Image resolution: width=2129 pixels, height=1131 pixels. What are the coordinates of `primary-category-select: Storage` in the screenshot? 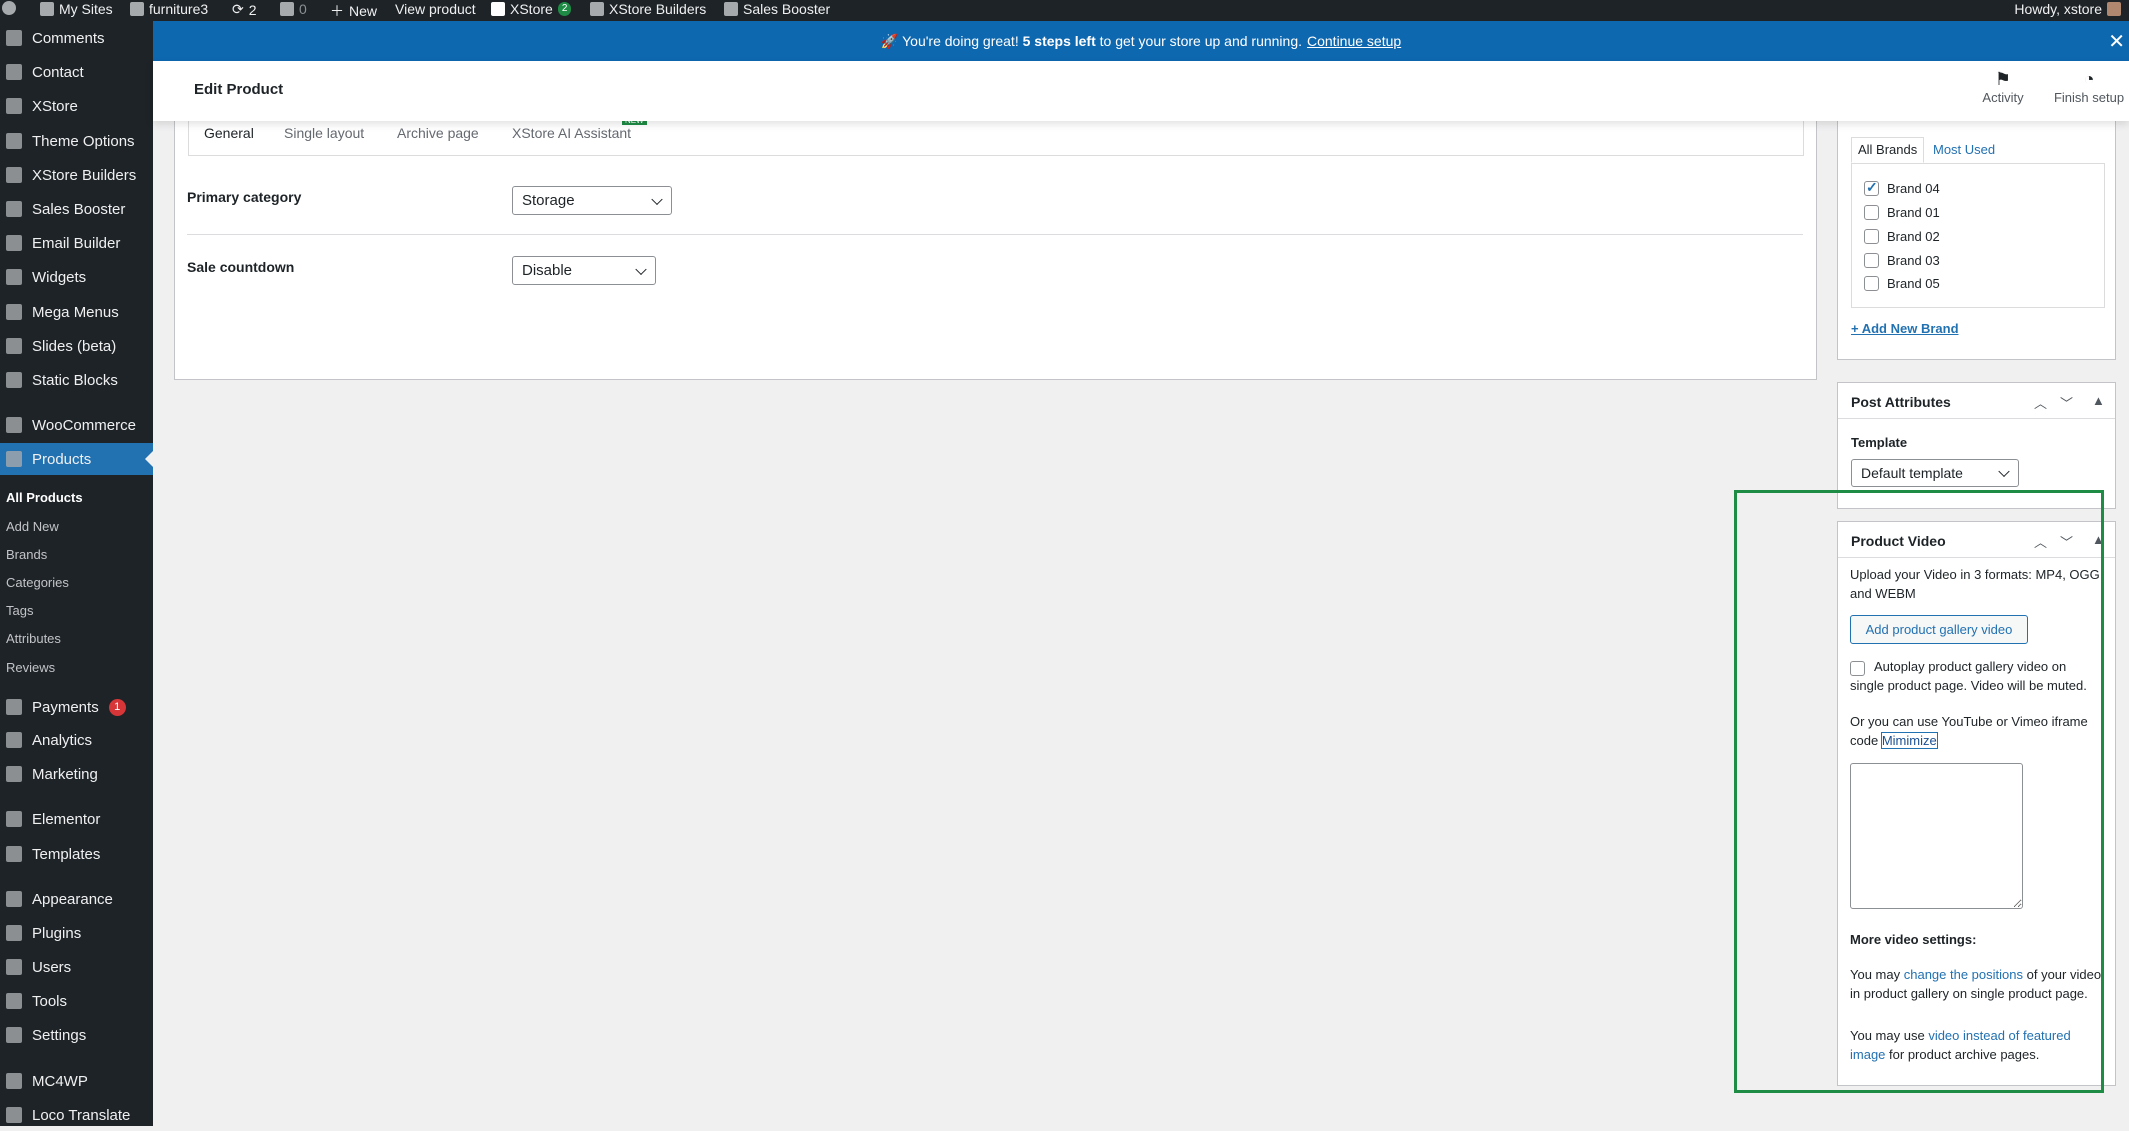 It's located at (592, 200).